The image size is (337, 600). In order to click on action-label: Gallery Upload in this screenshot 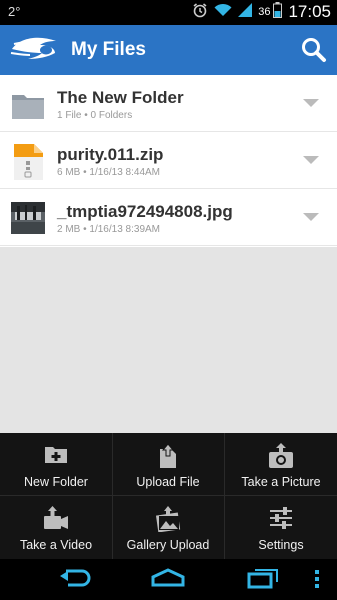, I will do `click(168, 545)`.